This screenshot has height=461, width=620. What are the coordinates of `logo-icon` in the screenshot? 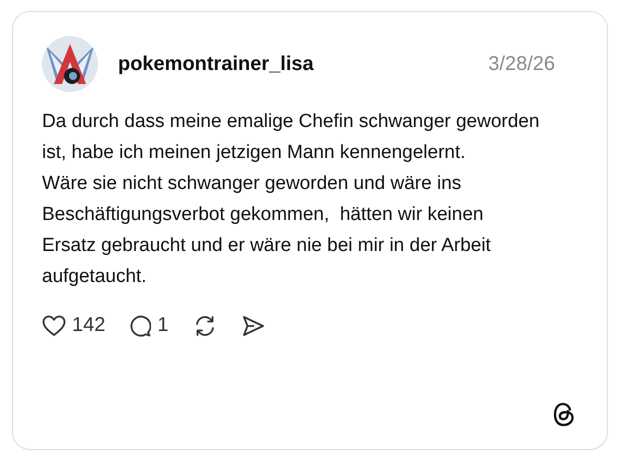 It's located at (564, 414).